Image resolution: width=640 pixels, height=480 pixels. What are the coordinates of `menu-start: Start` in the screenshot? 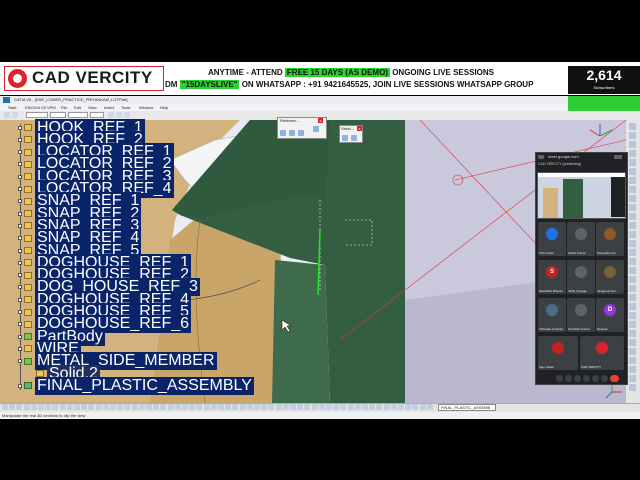 It's located at (12, 107).